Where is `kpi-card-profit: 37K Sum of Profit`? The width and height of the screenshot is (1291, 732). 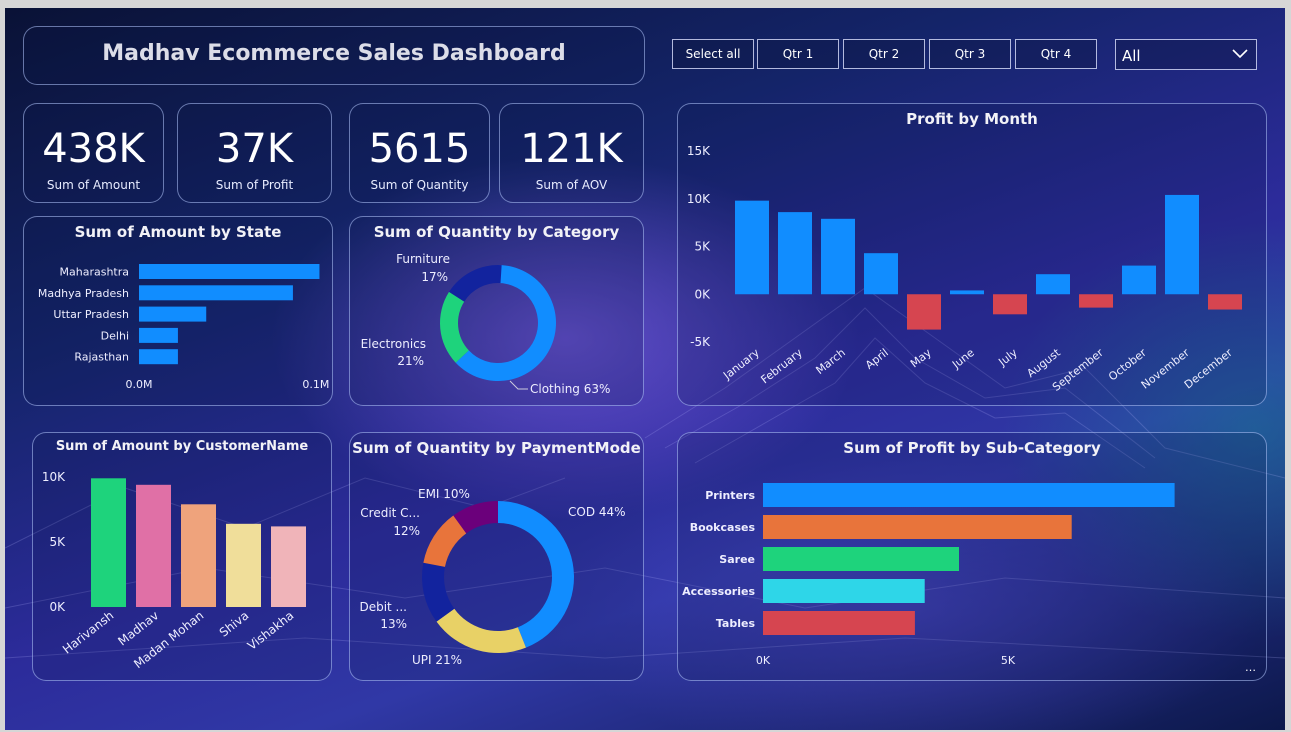
kpi-card-profit: 37K Sum of Profit is located at coordinates (254, 153).